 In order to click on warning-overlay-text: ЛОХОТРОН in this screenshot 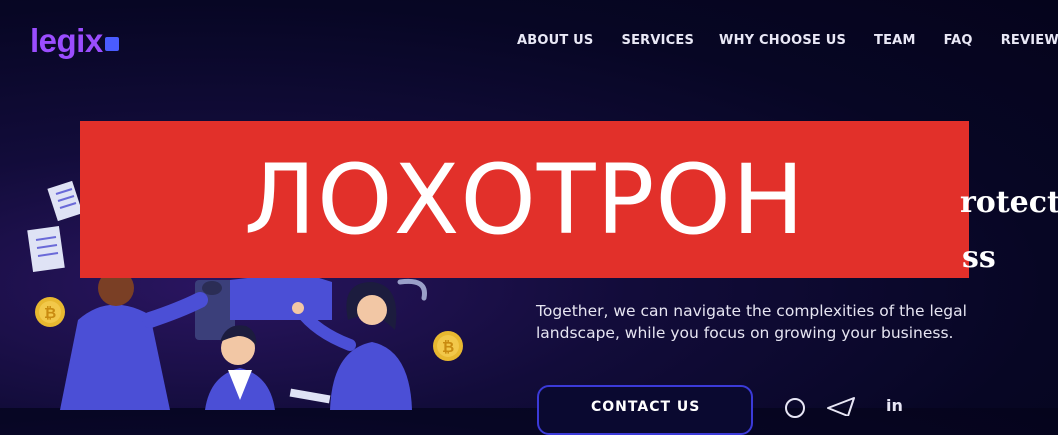, I will do `click(524, 199)`.